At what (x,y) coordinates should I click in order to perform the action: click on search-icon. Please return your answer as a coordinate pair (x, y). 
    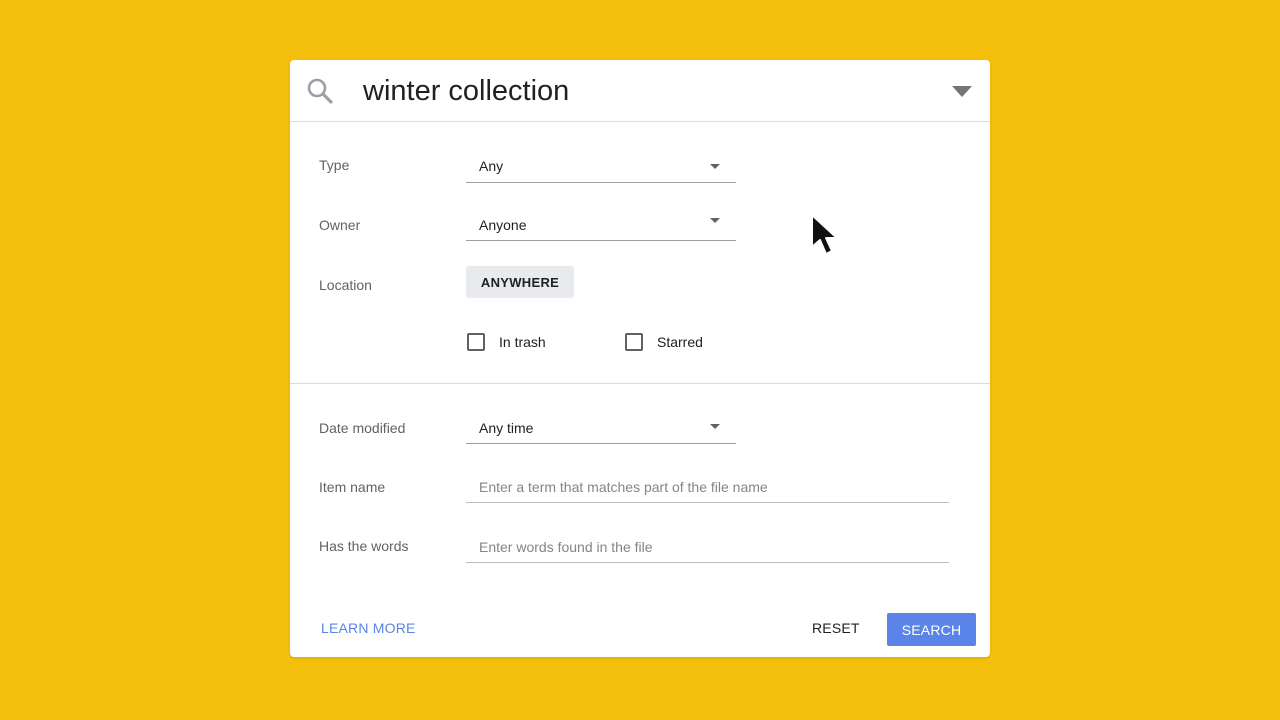
    Looking at the image, I should click on (320, 91).